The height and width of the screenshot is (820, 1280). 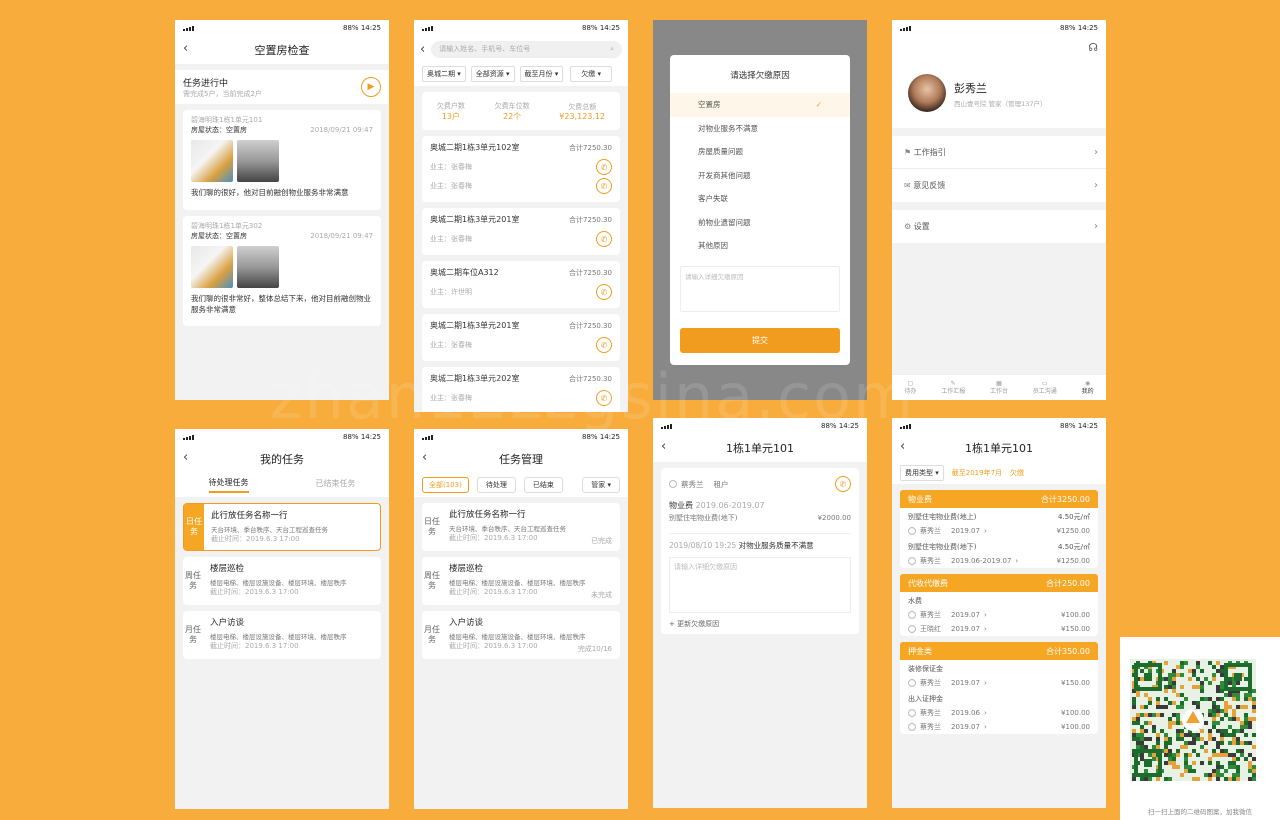 What do you see at coordinates (760, 223) in the screenshot?
I see `reason-option: 前物业遗留问题` at bounding box center [760, 223].